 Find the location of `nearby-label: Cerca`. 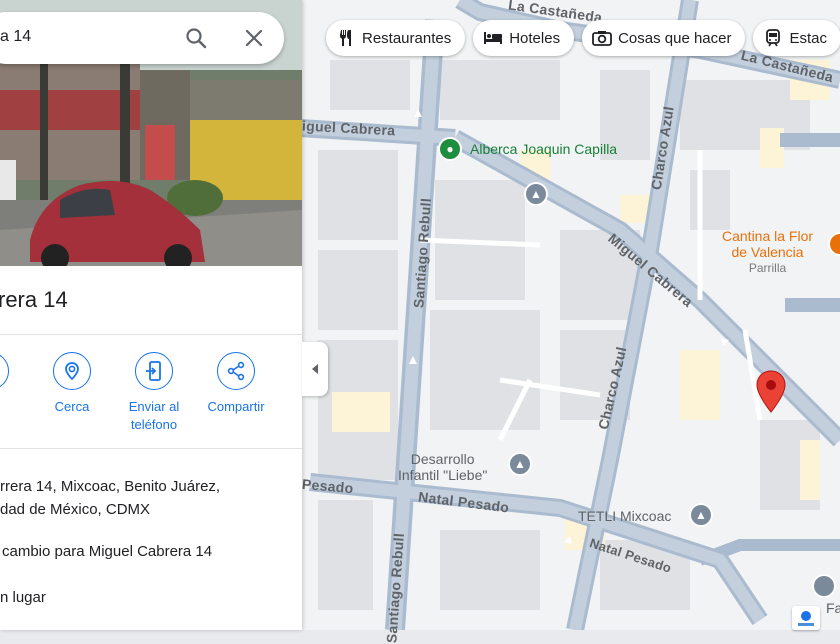

nearby-label: Cerca is located at coordinates (72, 406).